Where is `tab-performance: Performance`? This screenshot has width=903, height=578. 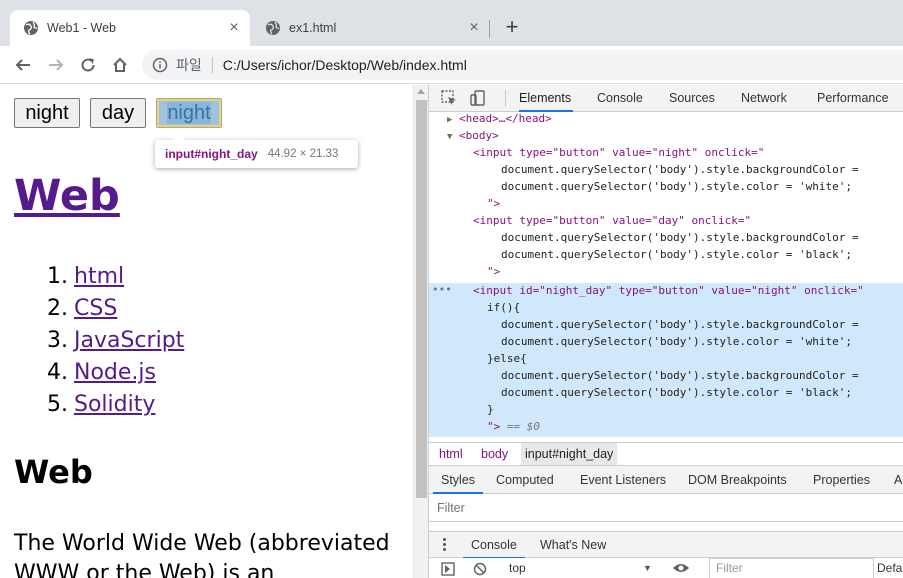
tab-performance: Performance is located at coordinates (853, 98).